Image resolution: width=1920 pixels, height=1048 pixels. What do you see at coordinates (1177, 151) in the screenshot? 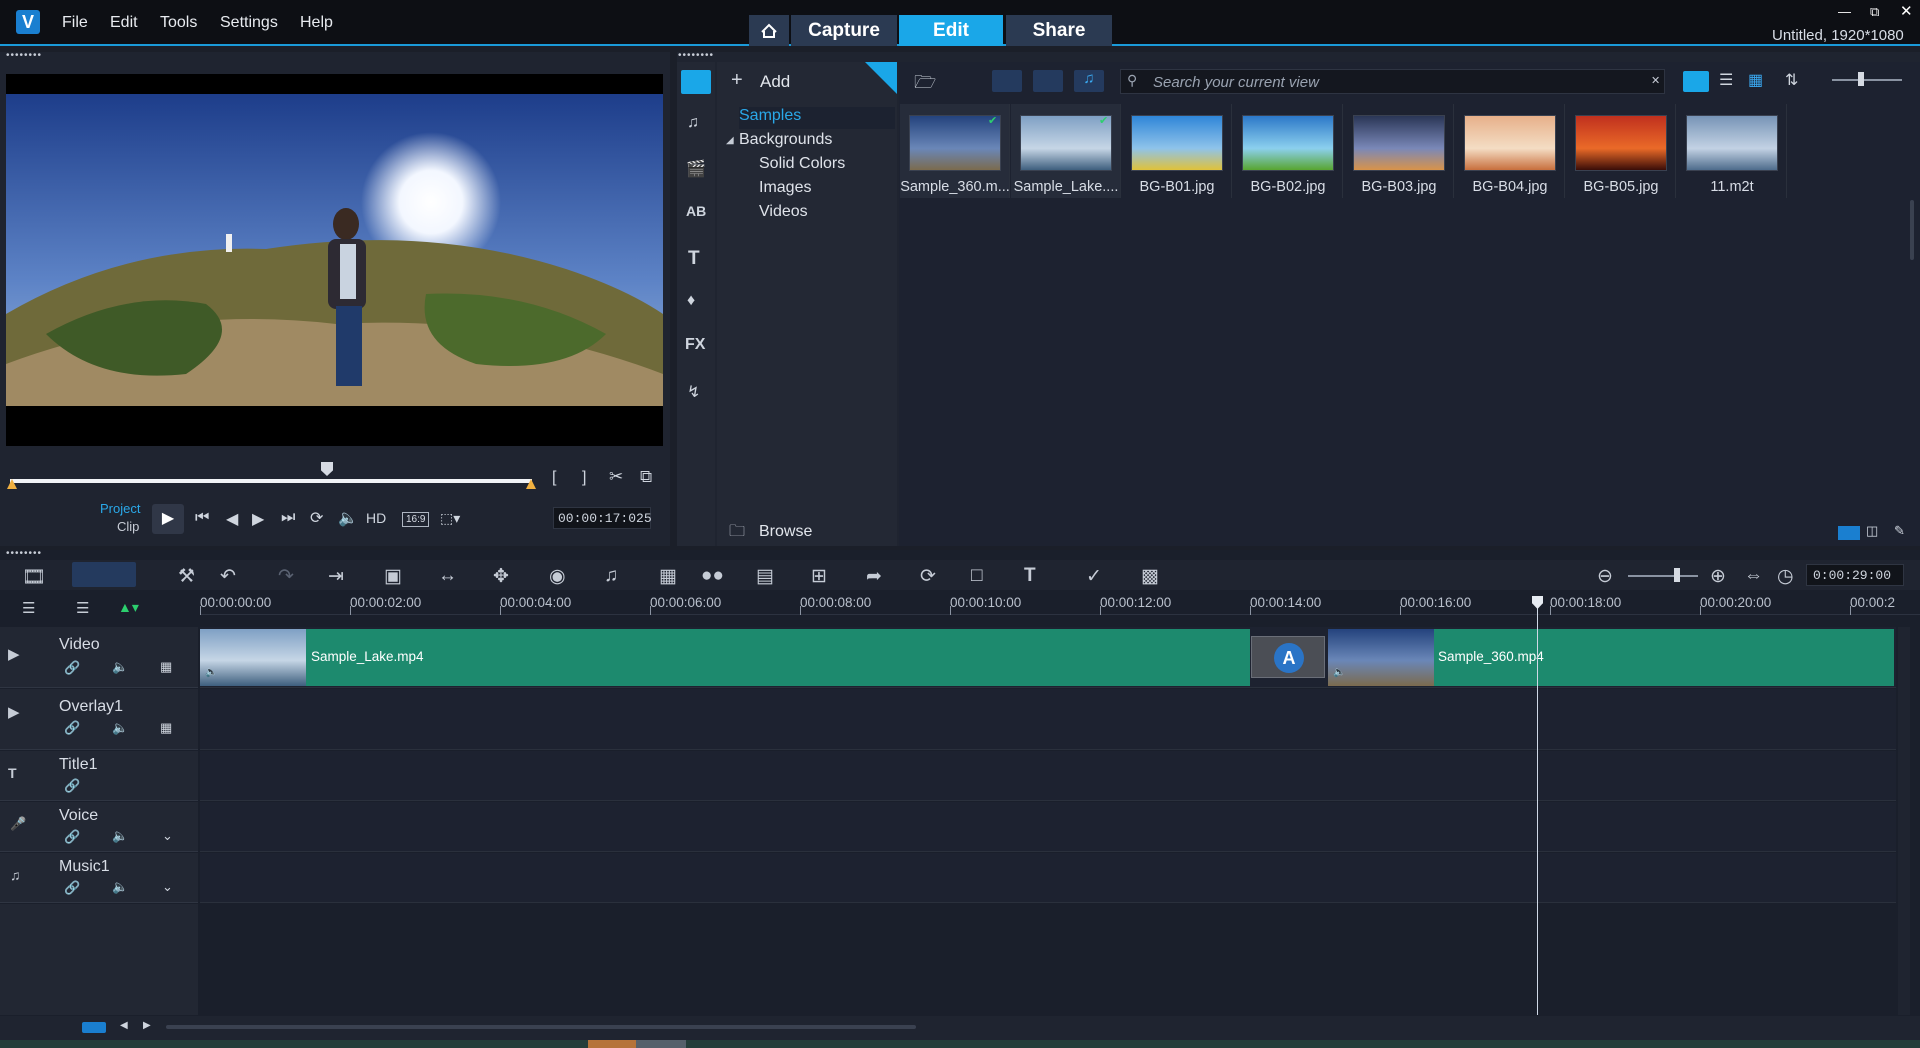
I see `media-thumbnail: BG-B01.jpg` at bounding box center [1177, 151].